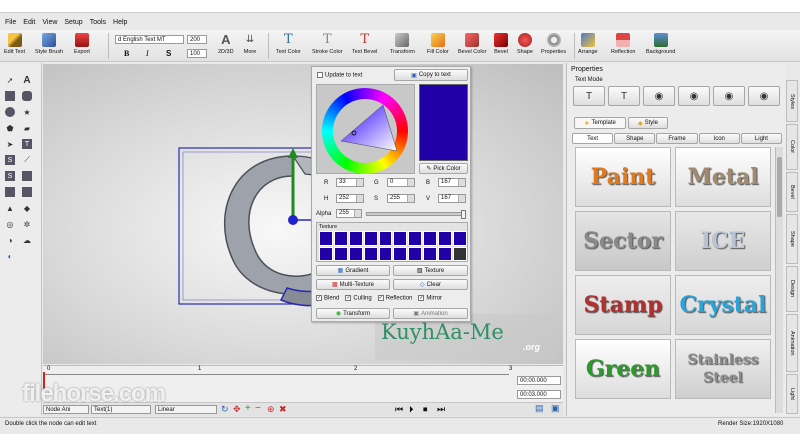 Image resolution: width=800 pixels, height=448 pixels. I want to click on update-to-text-checkbox: Update to text, so click(339, 75).